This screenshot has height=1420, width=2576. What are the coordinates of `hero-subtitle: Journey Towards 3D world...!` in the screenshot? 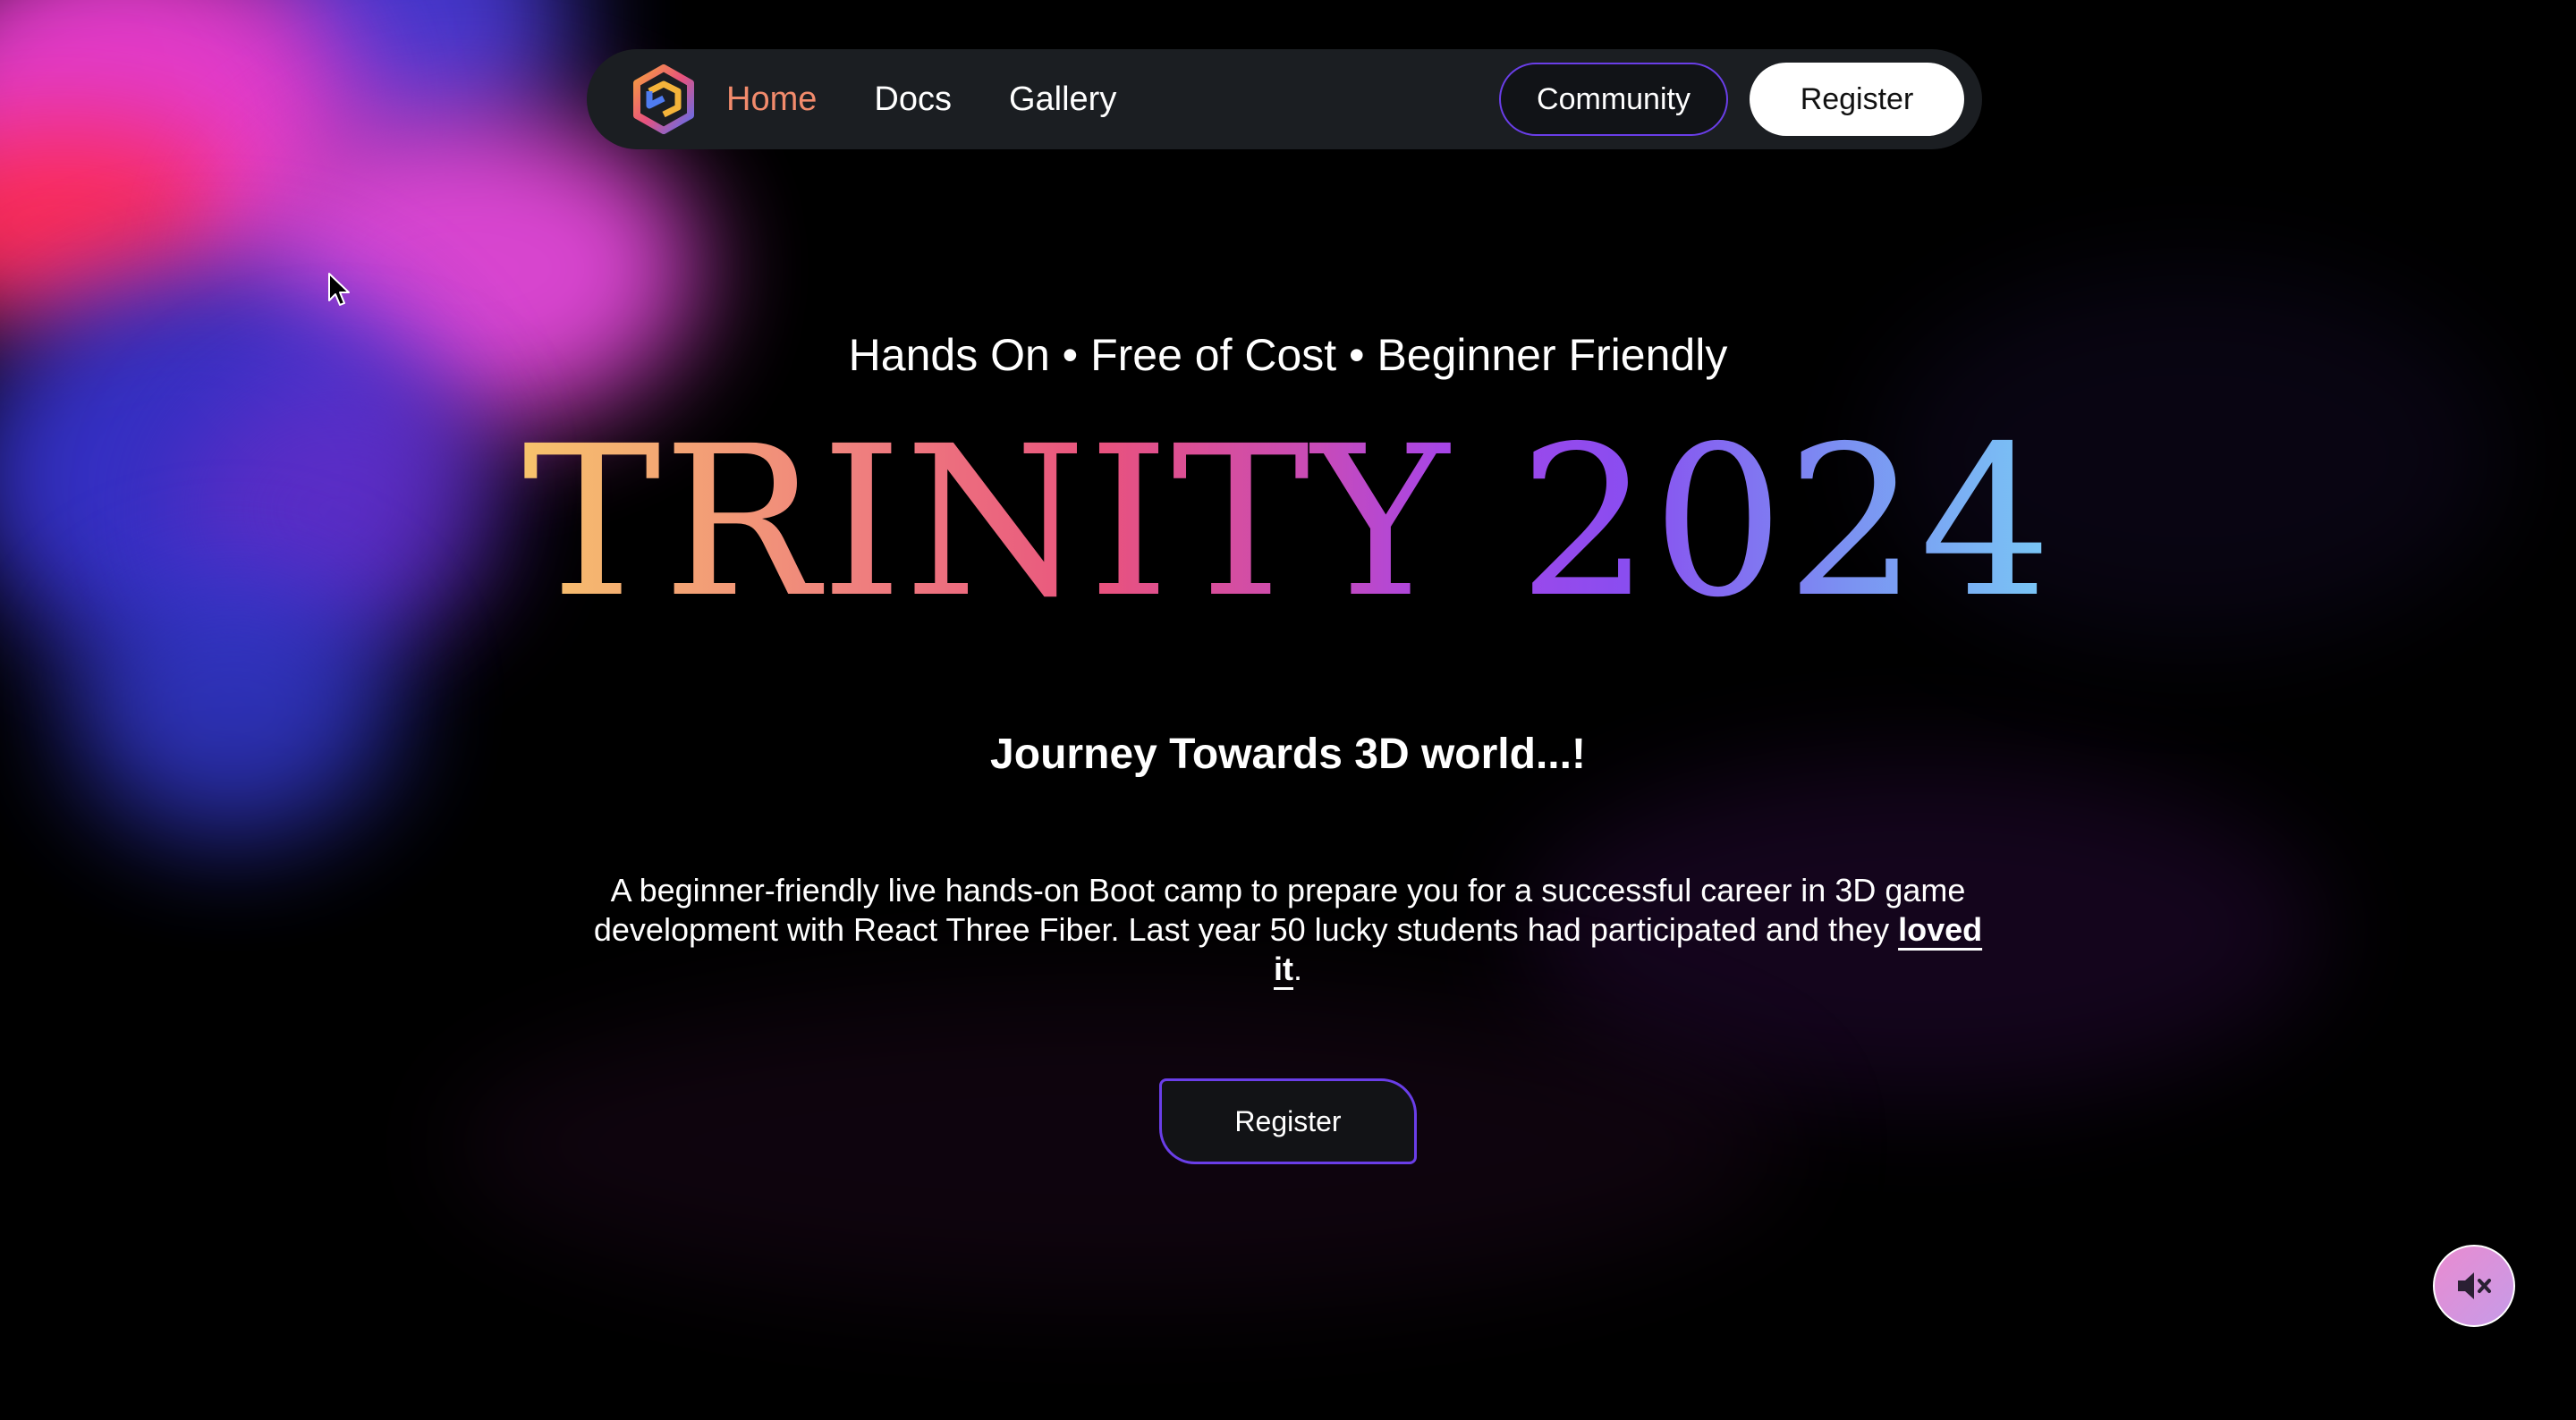 It's located at (1288, 755).